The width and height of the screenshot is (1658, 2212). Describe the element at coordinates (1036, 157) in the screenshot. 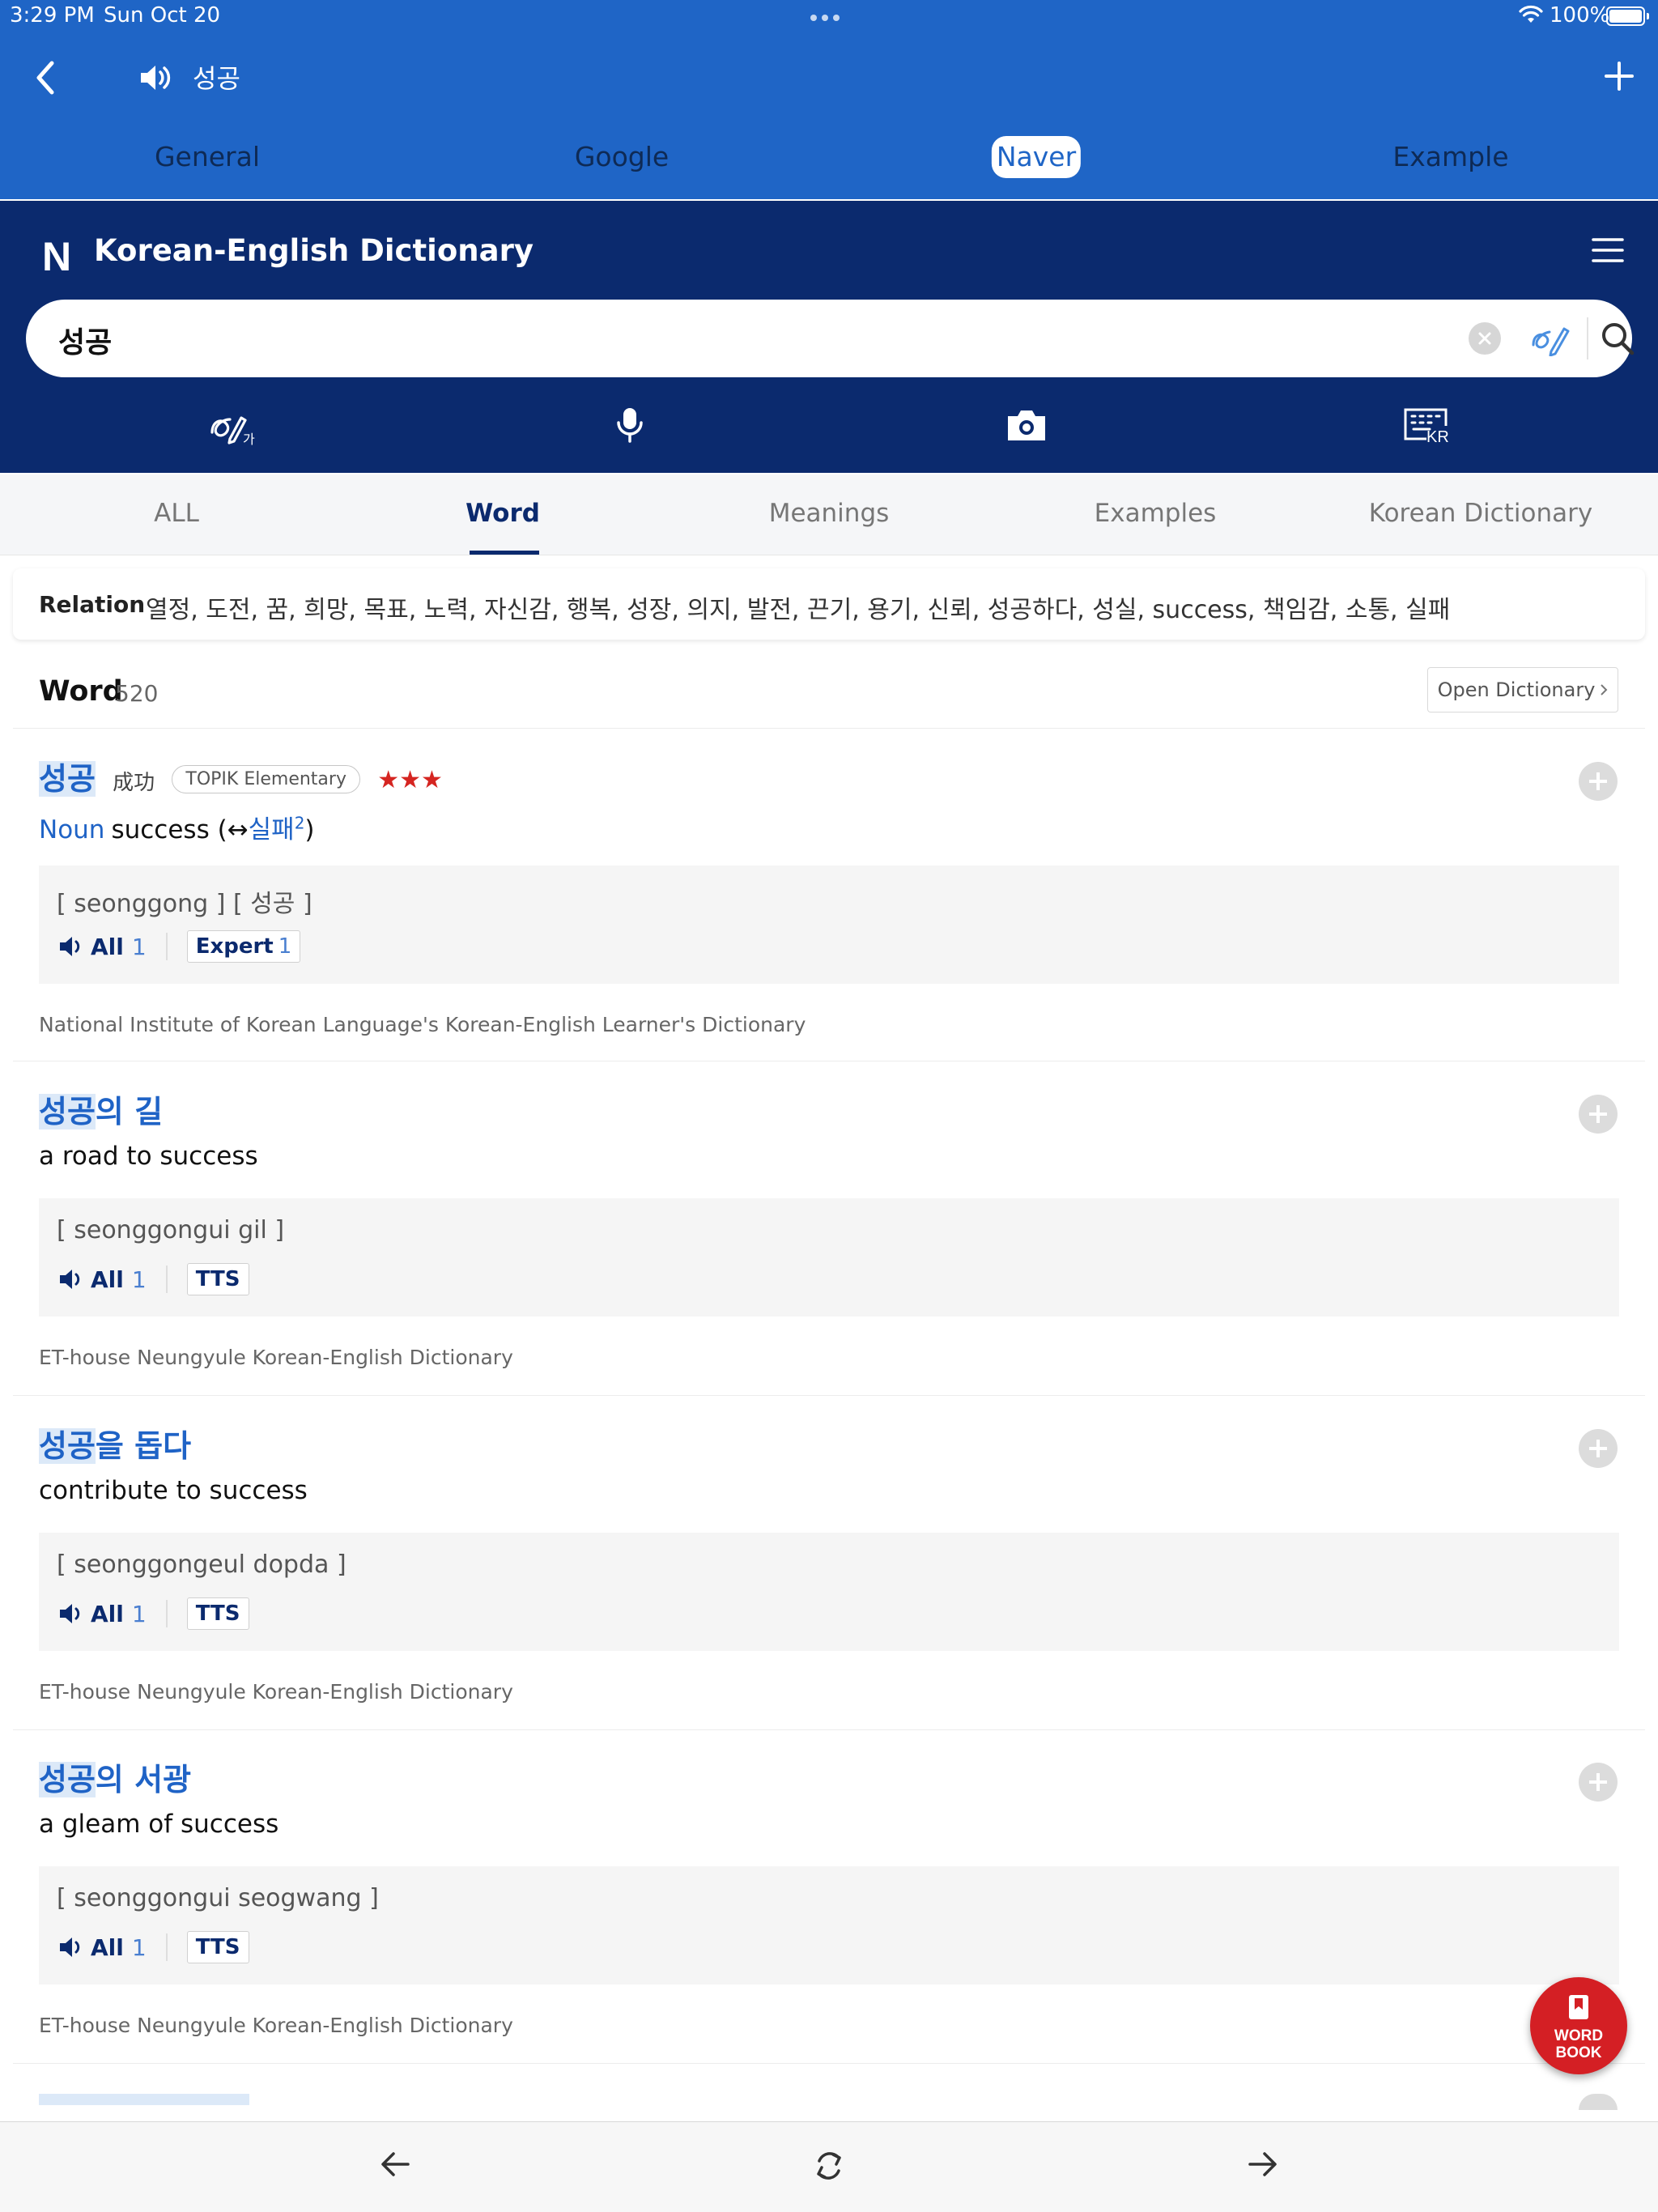

I see `tab-naver: Naver` at that location.